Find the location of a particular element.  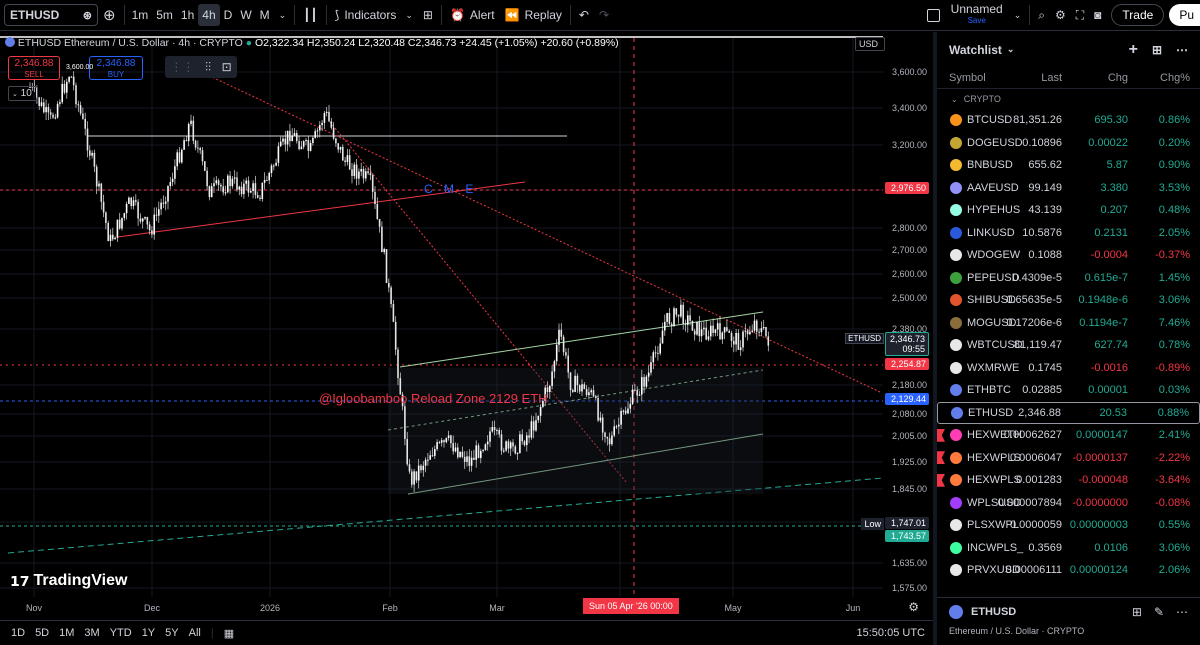

fullscreen-icon: ⛶ is located at coordinates (1080, 15).